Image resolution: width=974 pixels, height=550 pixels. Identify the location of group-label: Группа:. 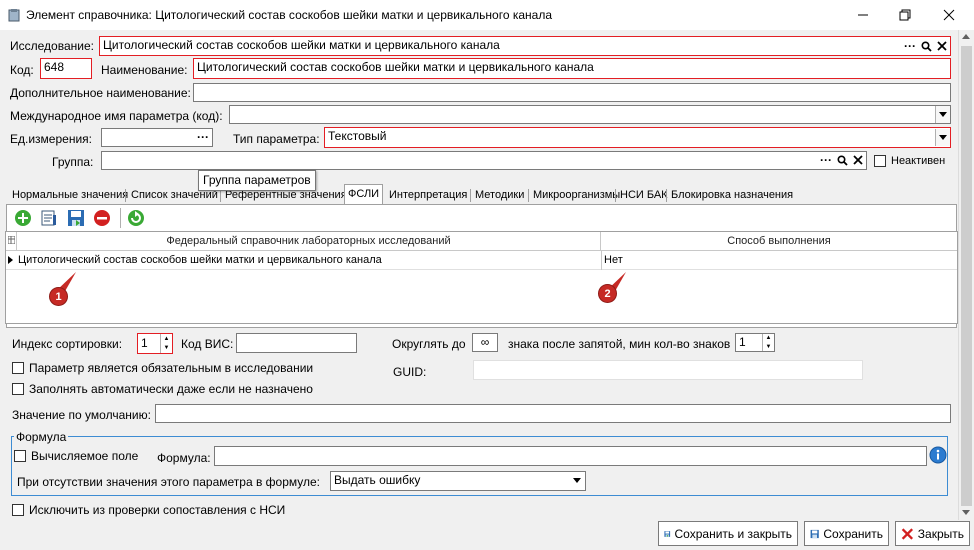
(73, 162).